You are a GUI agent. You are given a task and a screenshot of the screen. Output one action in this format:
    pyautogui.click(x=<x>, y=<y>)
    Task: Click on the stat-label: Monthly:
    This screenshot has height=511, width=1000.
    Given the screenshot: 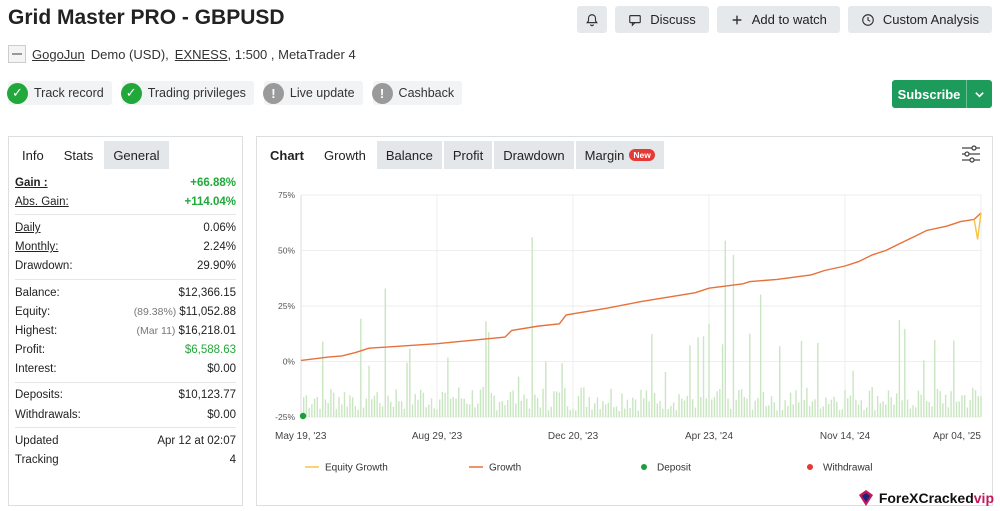 What is the action you would take?
    pyautogui.click(x=36, y=247)
    